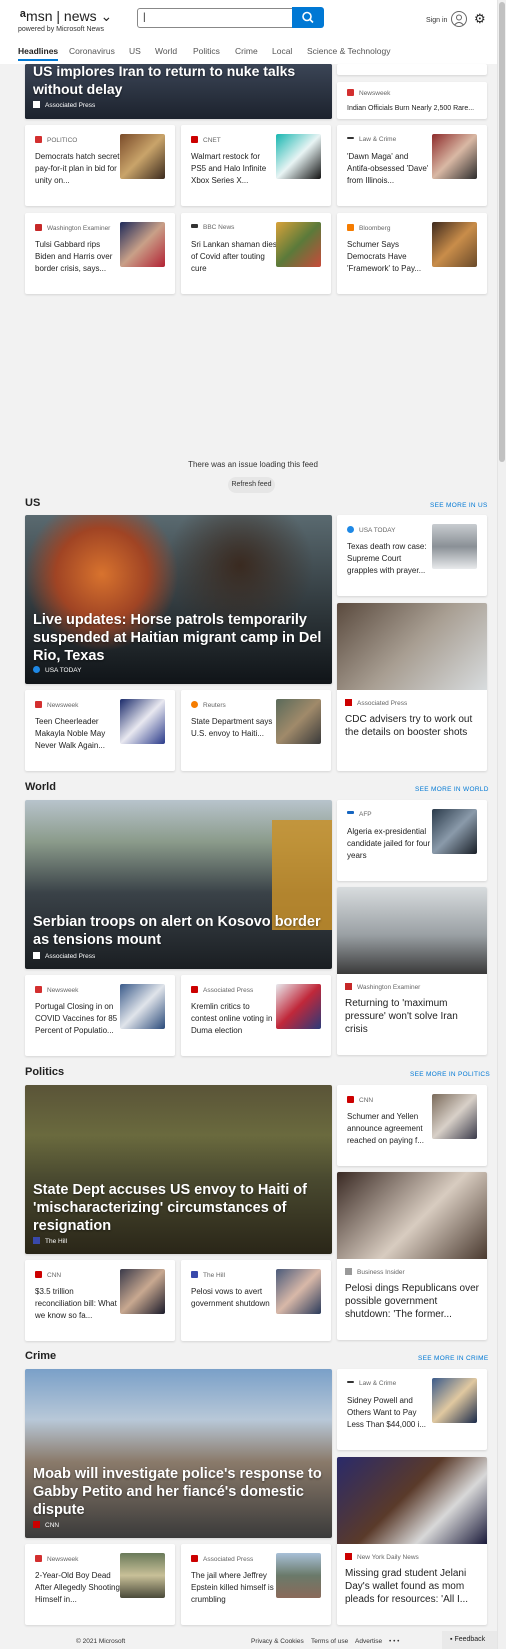  Describe the element at coordinates (282, 51) in the screenshot. I see `tab-local: Local` at that location.